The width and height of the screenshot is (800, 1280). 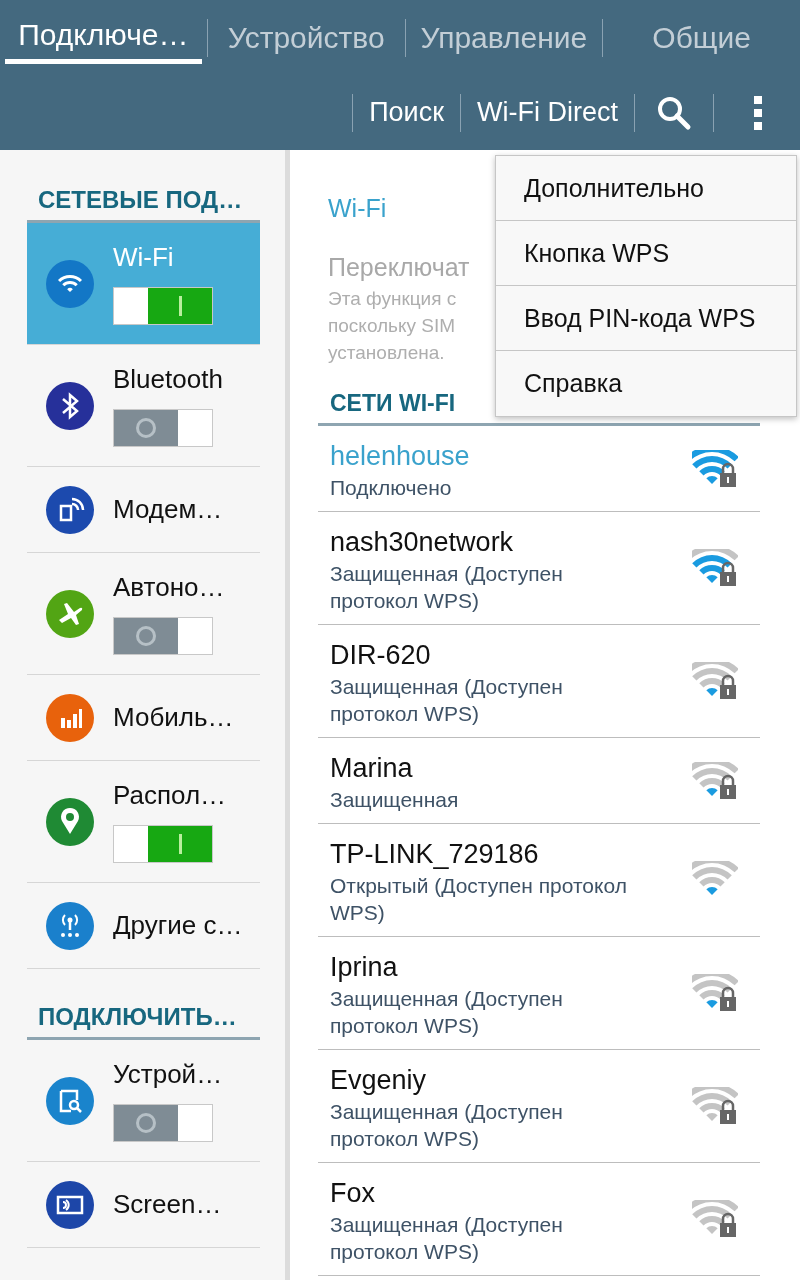 I want to click on setting-label: Bluetooth, so click(x=168, y=379).